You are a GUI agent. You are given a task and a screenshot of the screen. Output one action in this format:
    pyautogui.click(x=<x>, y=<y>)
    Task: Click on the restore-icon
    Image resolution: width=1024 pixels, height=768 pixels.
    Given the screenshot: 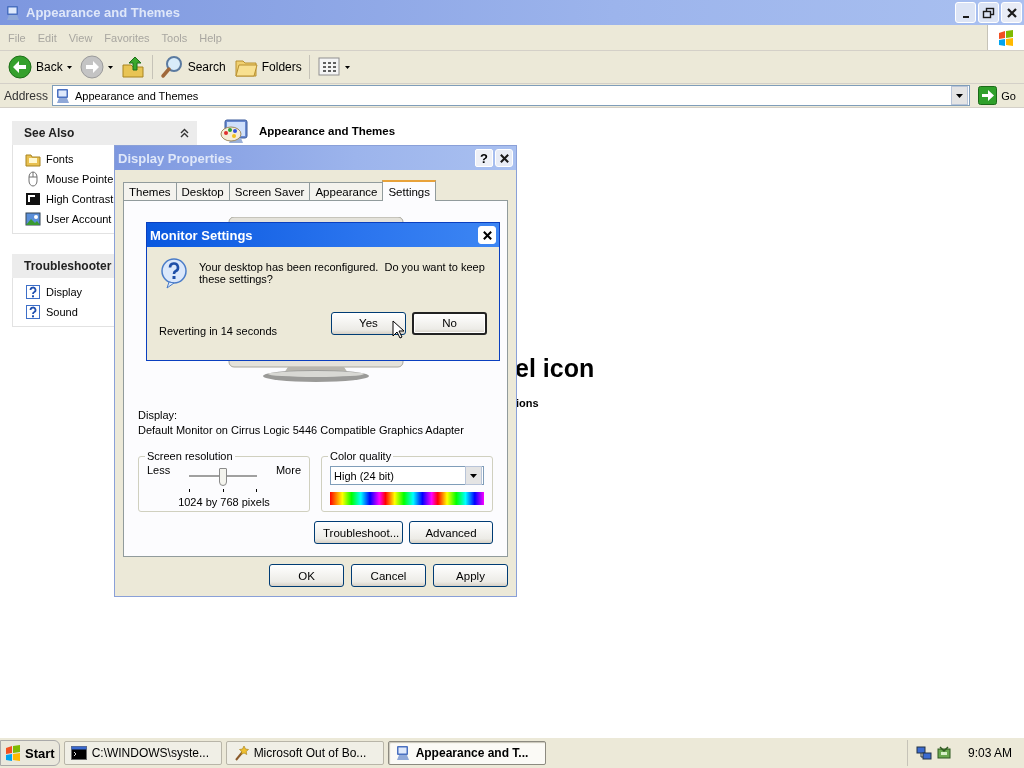 What is the action you would take?
    pyautogui.click(x=988, y=12)
    